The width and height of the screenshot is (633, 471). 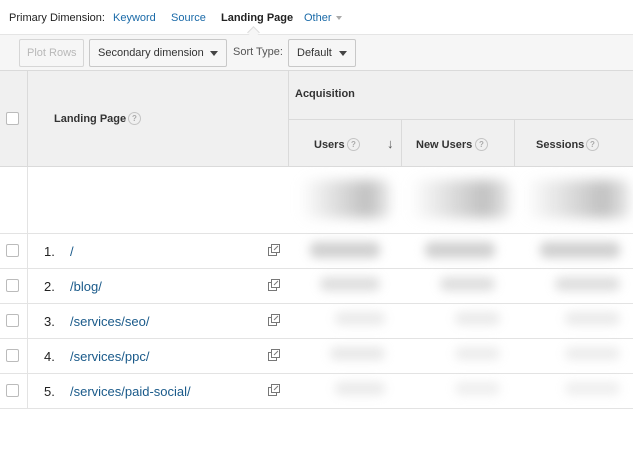 What do you see at coordinates (49, 286) in the screenshot?
I see `row-index: 2.` at bounding box center [49, 286].